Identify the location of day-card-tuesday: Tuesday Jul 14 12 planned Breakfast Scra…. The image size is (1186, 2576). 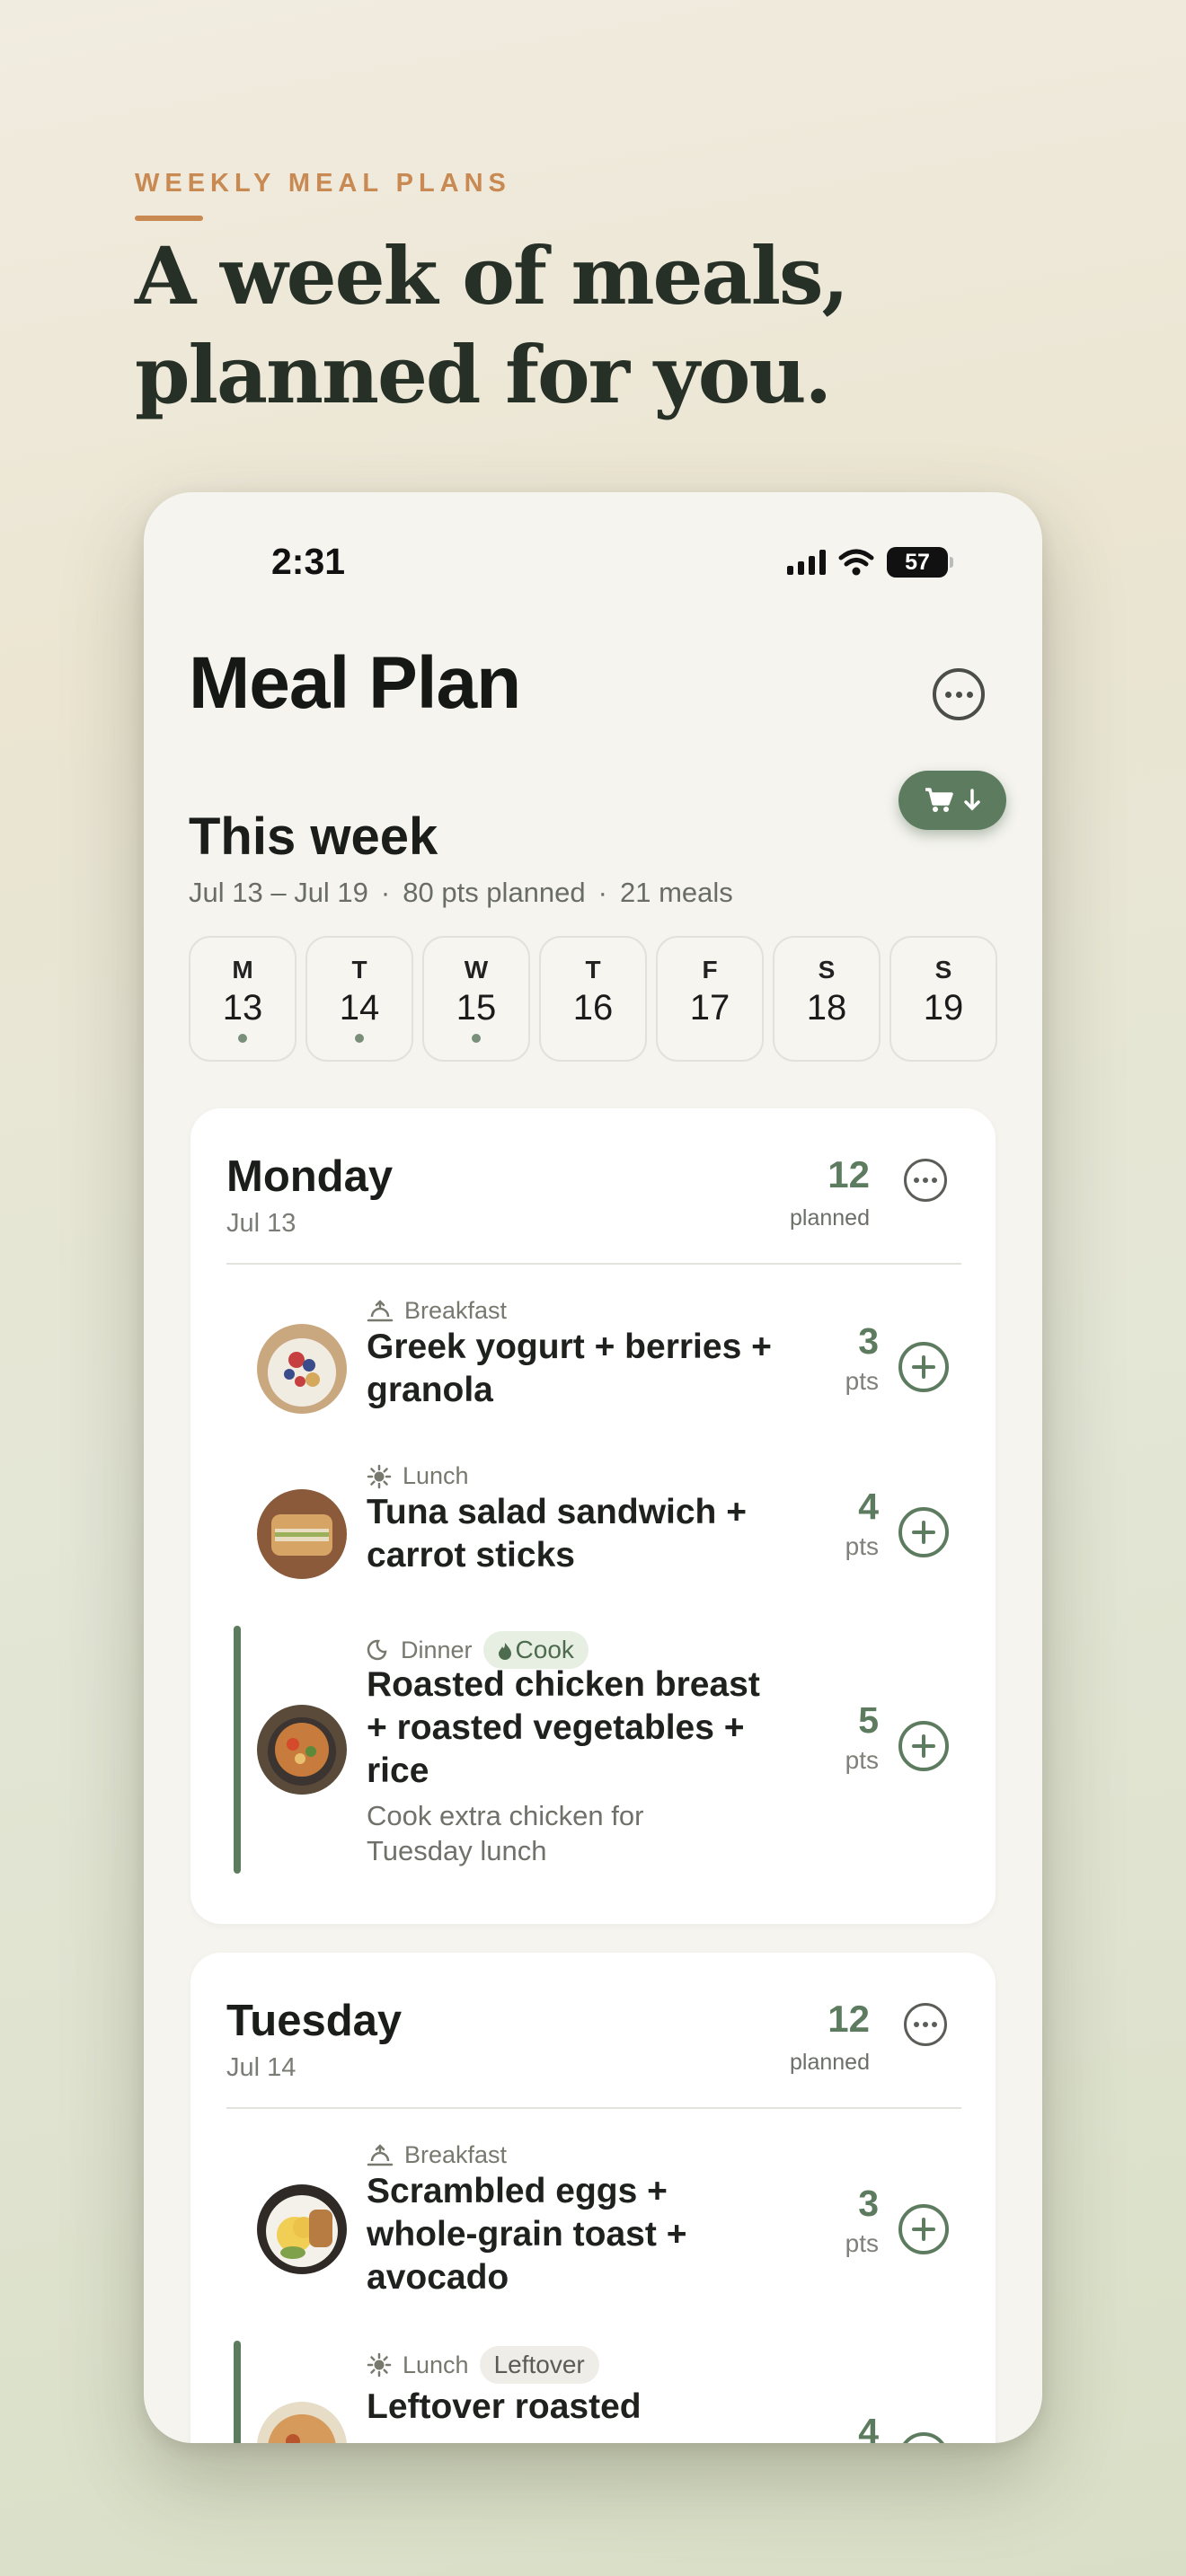
(593, 2198).